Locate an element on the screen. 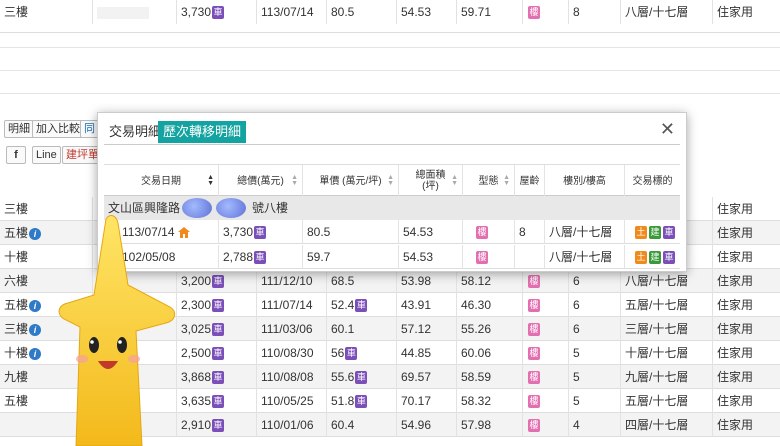 This screenshot has width=780, height=446. tab-transaction-detail: 交易明細 is located at coordinates (135, 132).